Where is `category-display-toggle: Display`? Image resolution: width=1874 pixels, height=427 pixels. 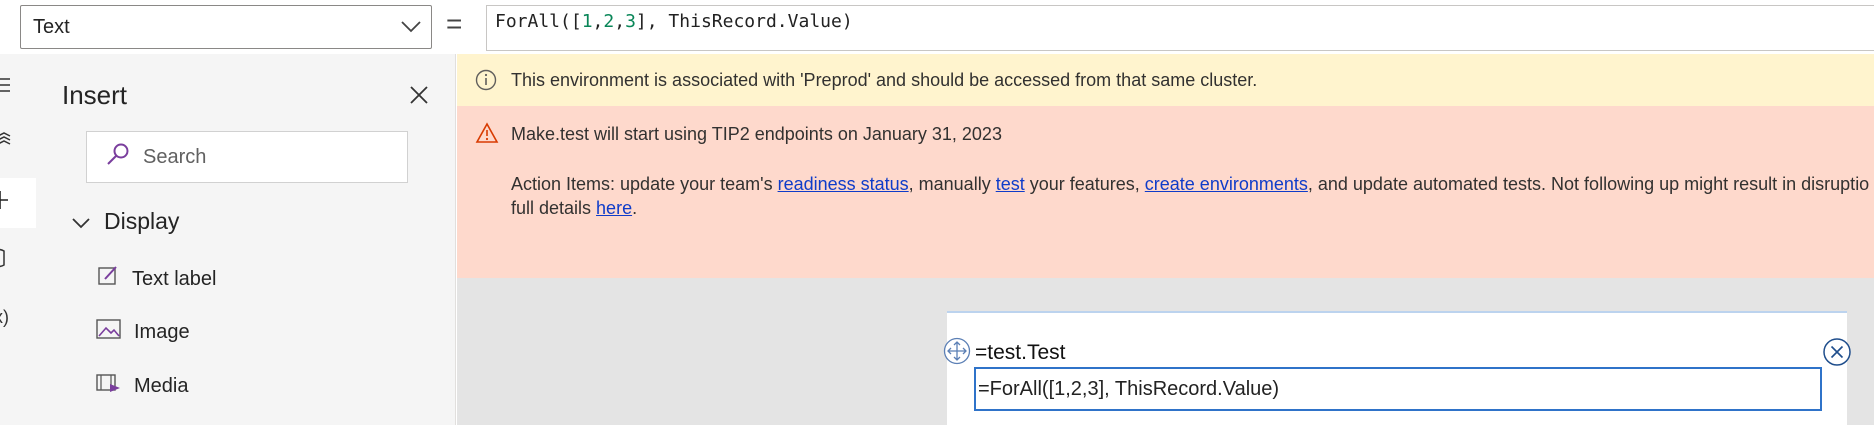 category-display-toggle: Display is located at coordinates (125, 221).